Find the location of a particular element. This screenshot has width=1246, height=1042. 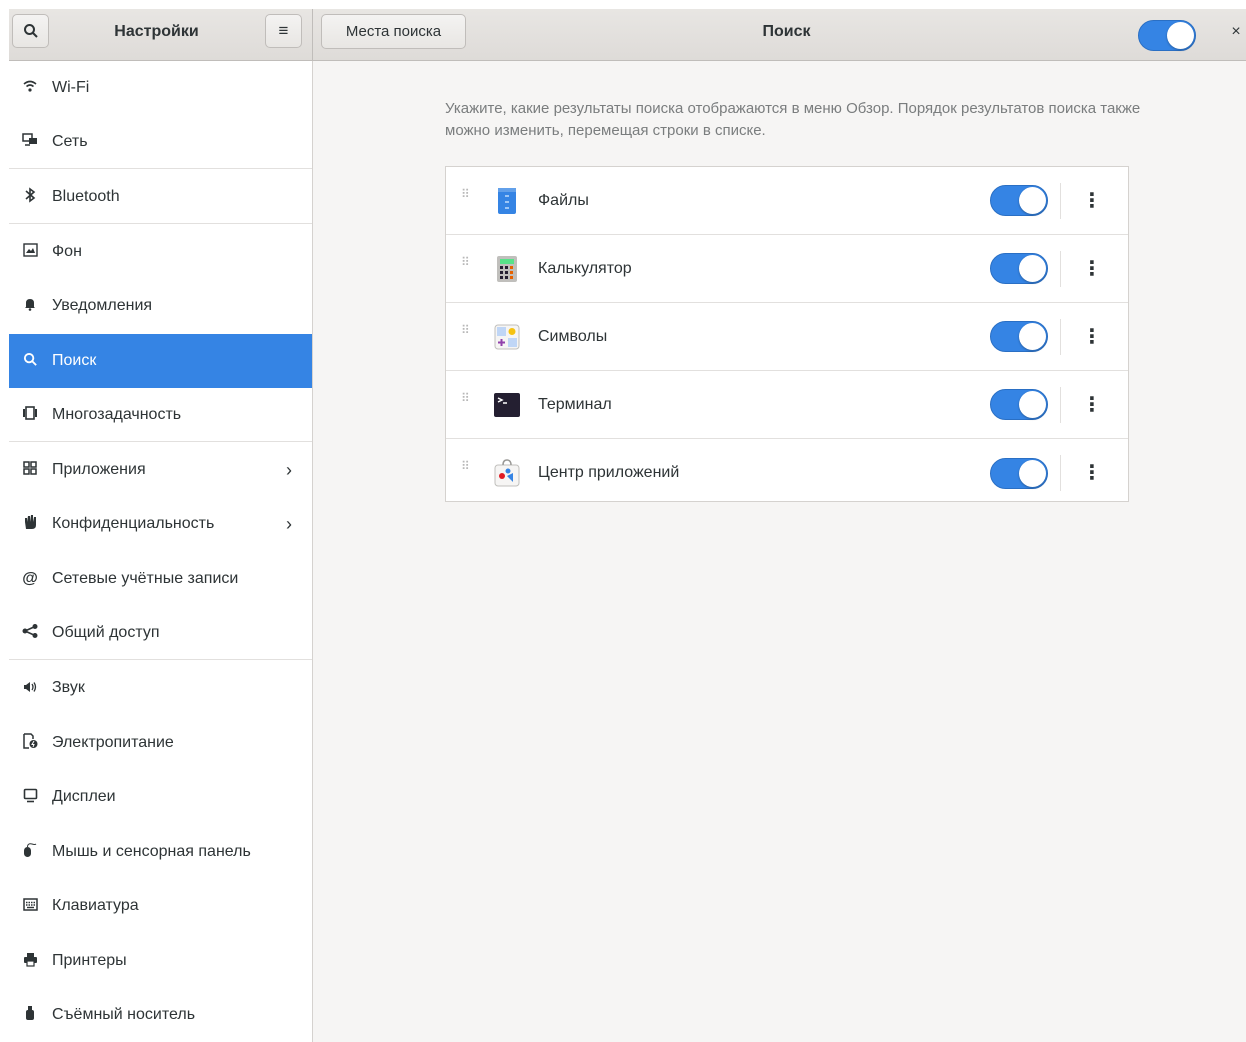

close-icon: × is located at coordinates (1236, 32).